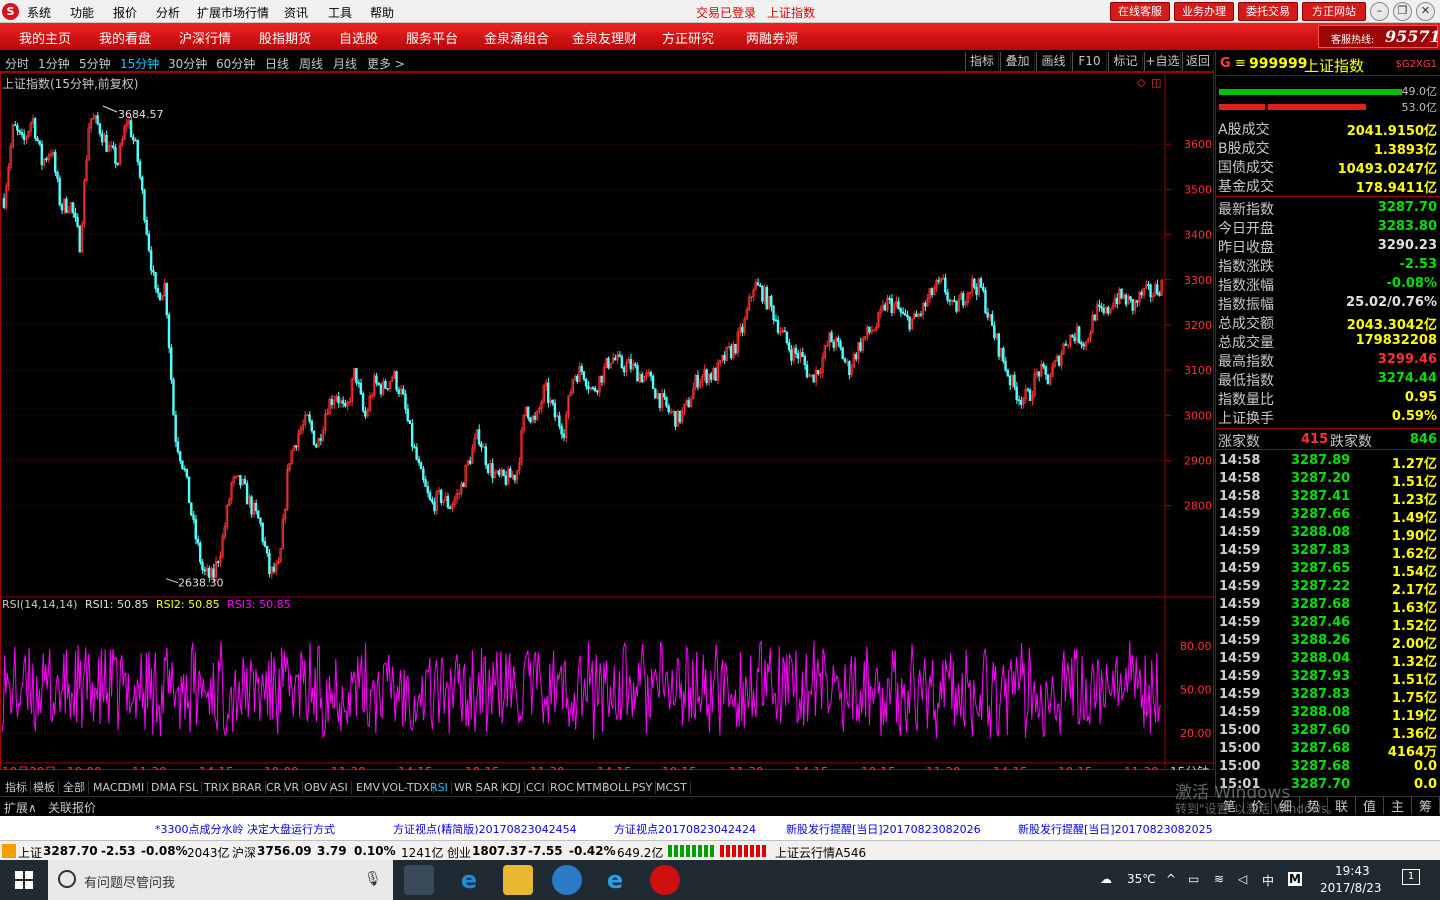 The height and width of the screenshot is (900, 1440). I want to click on clock-time: 19:43, so click(1352, 871).